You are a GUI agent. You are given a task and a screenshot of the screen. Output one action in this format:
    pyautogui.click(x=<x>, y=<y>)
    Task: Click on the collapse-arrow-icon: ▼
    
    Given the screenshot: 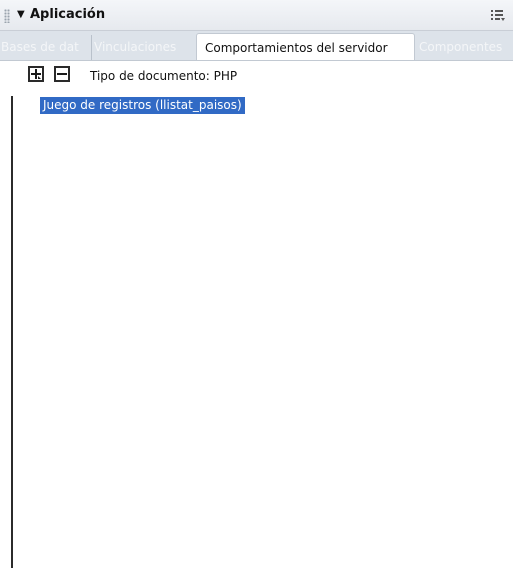 What is the action you would take?
    pyautogui.click(x=21, y=15)
    